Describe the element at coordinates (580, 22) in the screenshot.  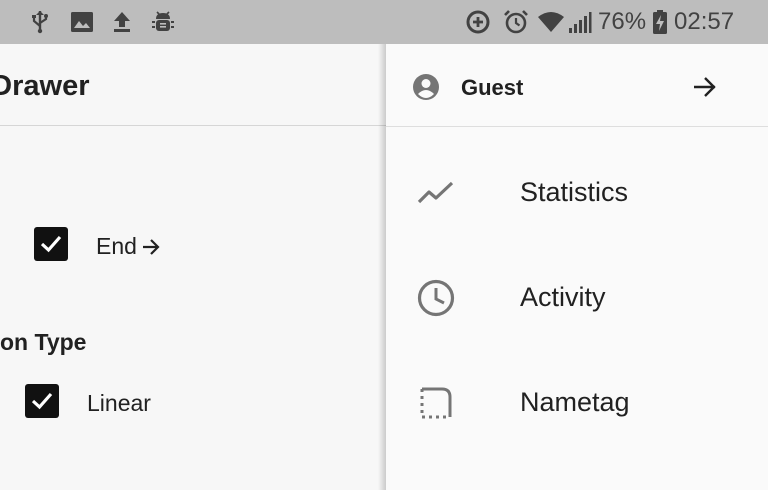
I see `signal-icon` at that location.